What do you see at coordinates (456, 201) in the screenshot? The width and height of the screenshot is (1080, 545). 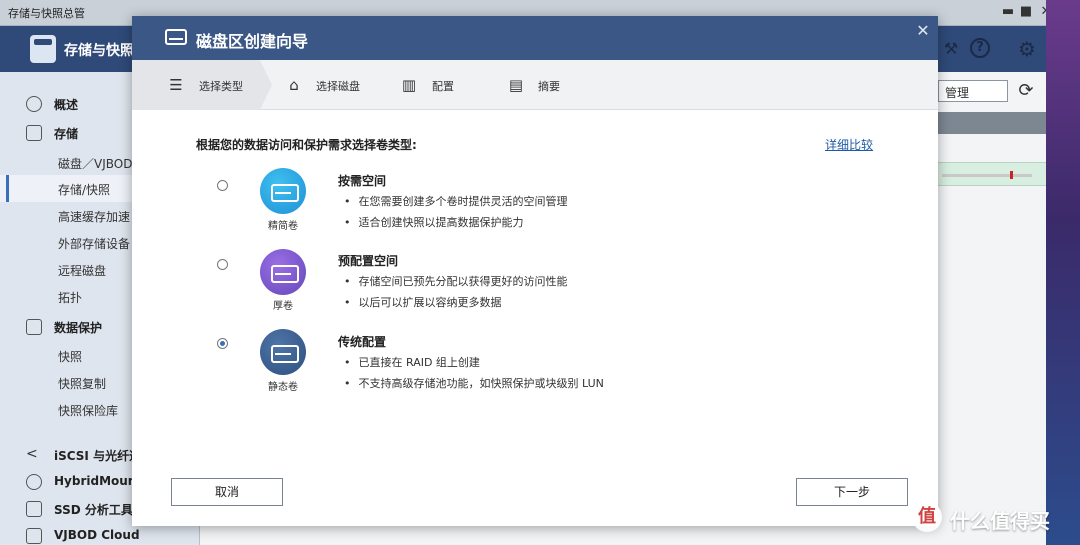 I see `option-bullet: 在您需要创建多个卷时提供灵活的空间管理` at bounding box center [456, 201].